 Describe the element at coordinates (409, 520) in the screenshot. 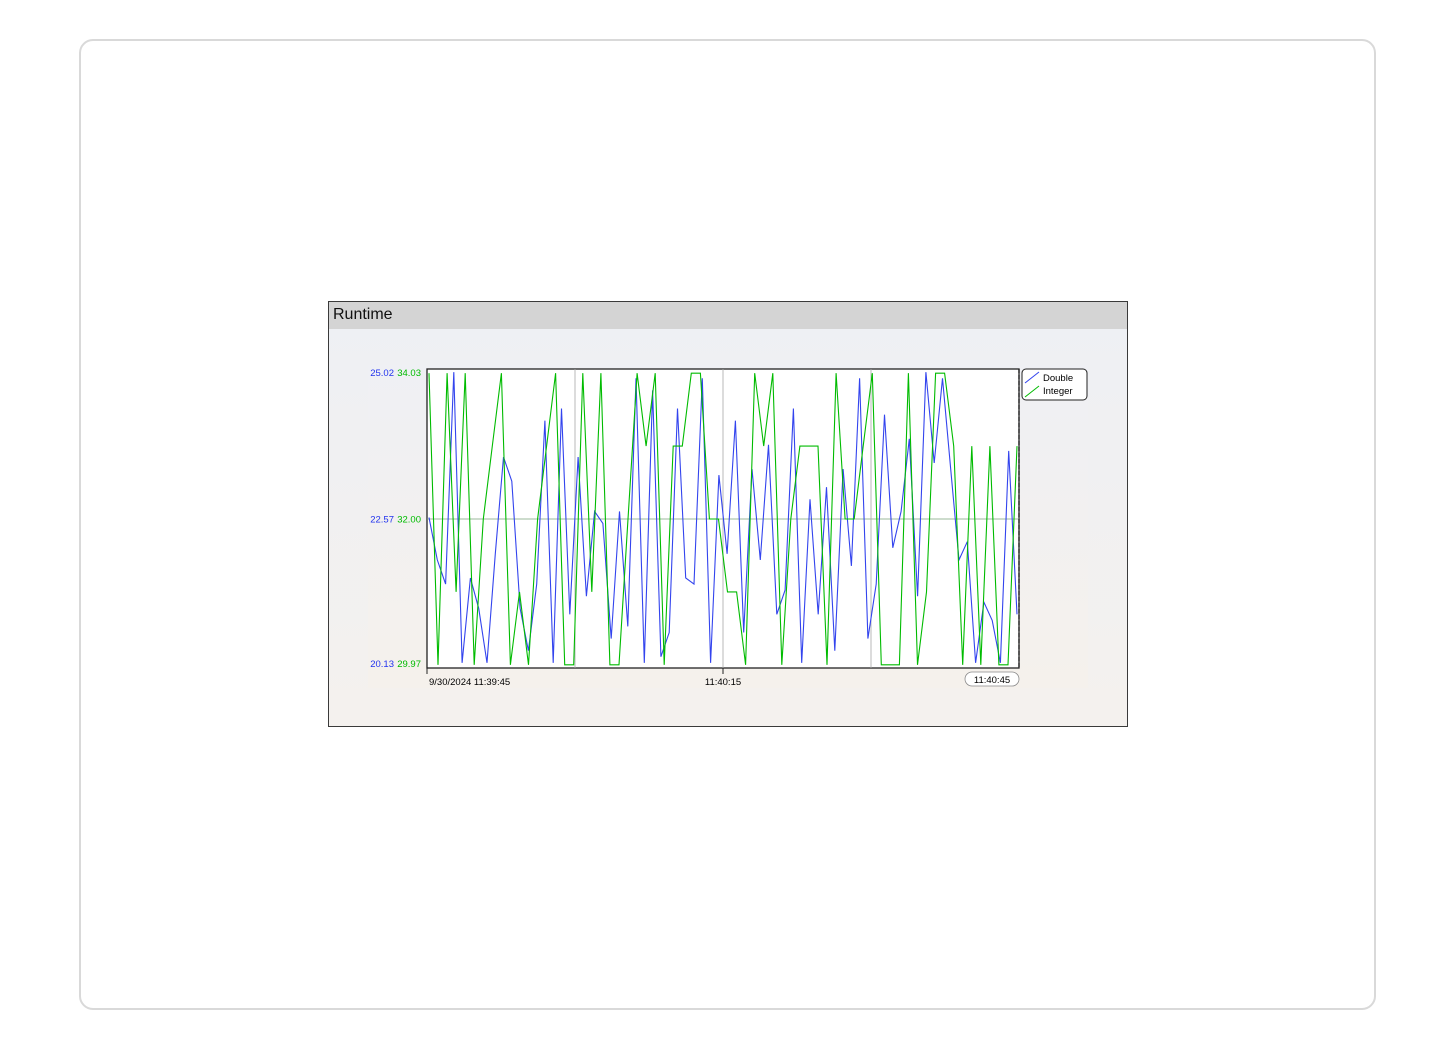

I see `y-tick-label-axis1-1: 32.00` at that location.